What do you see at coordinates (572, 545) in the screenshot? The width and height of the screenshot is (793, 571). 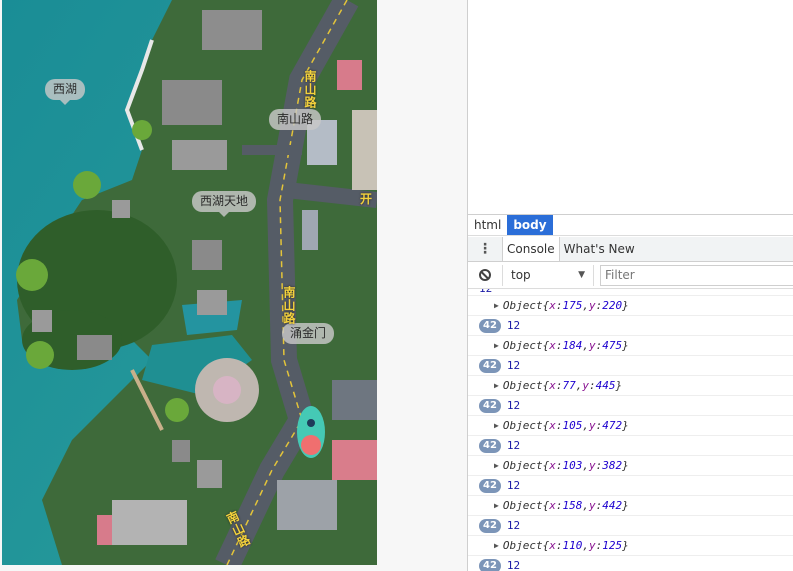 I see `prop-x-value: 110` at bounding box center [572, 545].